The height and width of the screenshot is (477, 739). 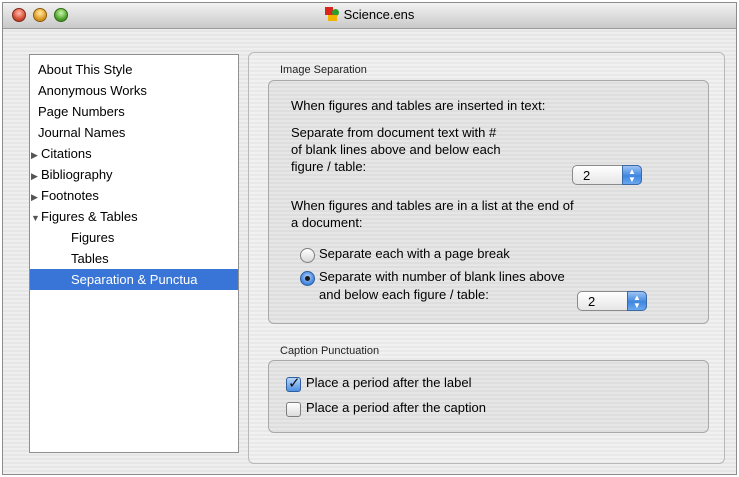 I want to click on sidebar-item-about-this-style: About This Style, so click(x=134, y=69).